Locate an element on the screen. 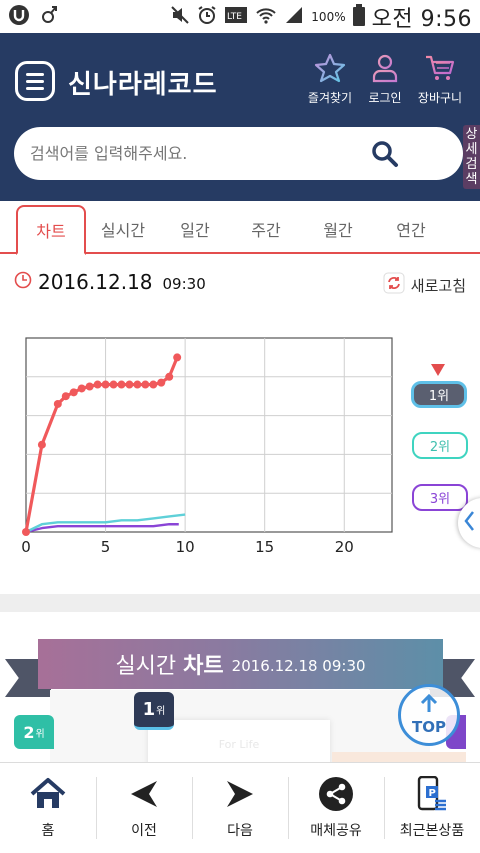  nav-share: 매체공유 is located at coordinates (336, 808).